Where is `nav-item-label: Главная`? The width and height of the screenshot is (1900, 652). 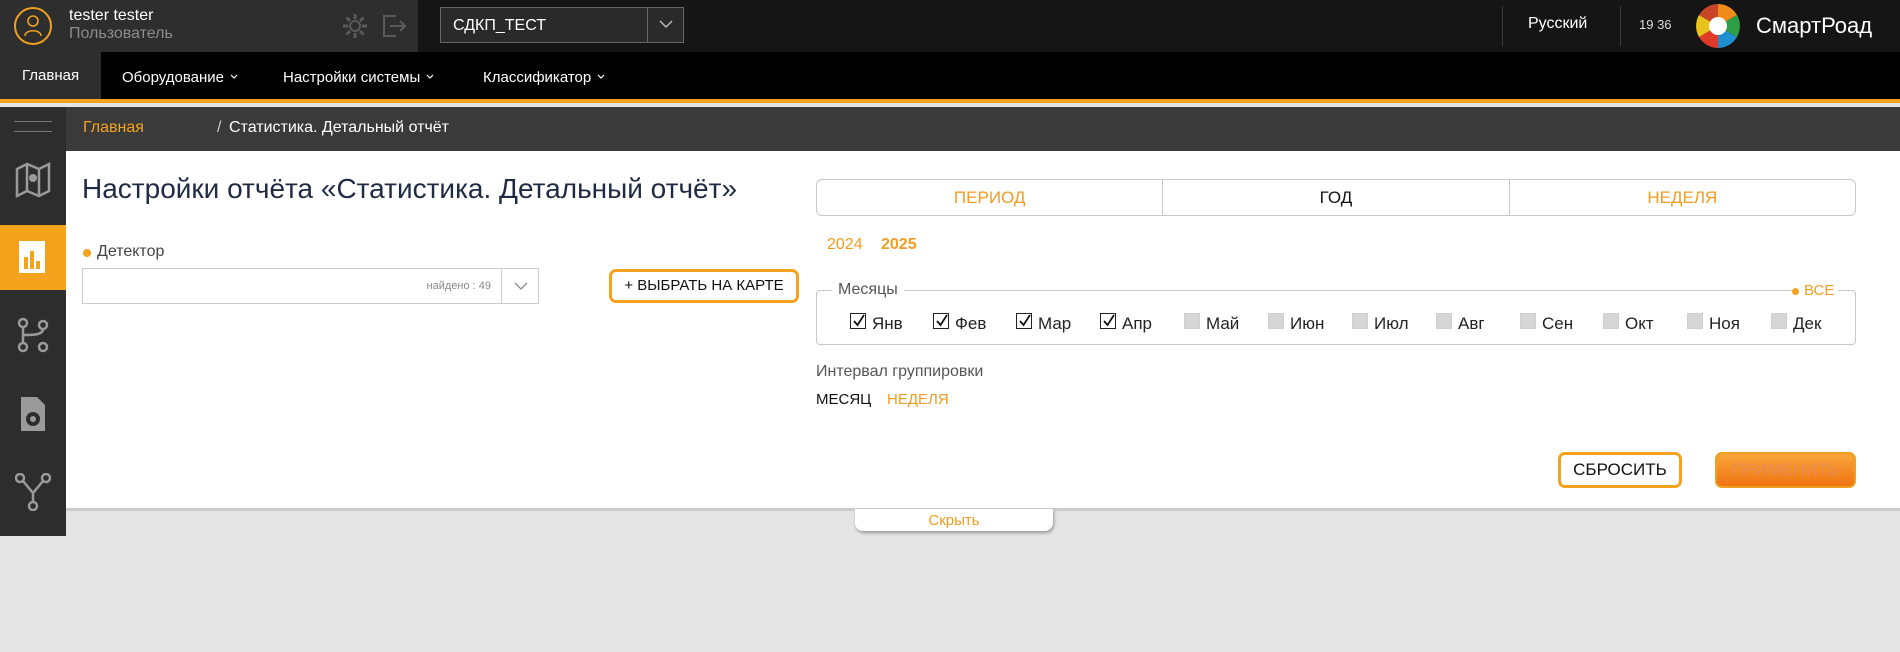
nav-item-label: Главная is located at coordinates (51, 75).